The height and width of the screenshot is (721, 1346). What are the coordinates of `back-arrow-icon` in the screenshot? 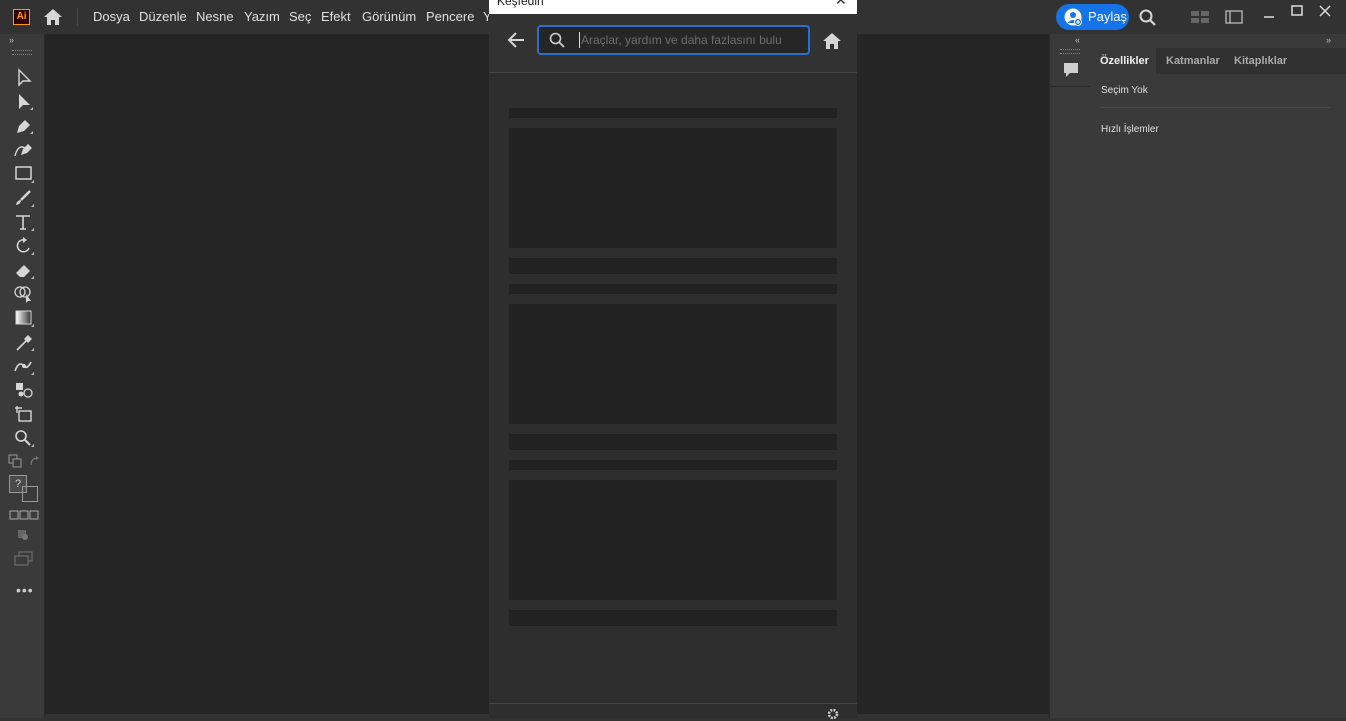 It's located at (516, 40).